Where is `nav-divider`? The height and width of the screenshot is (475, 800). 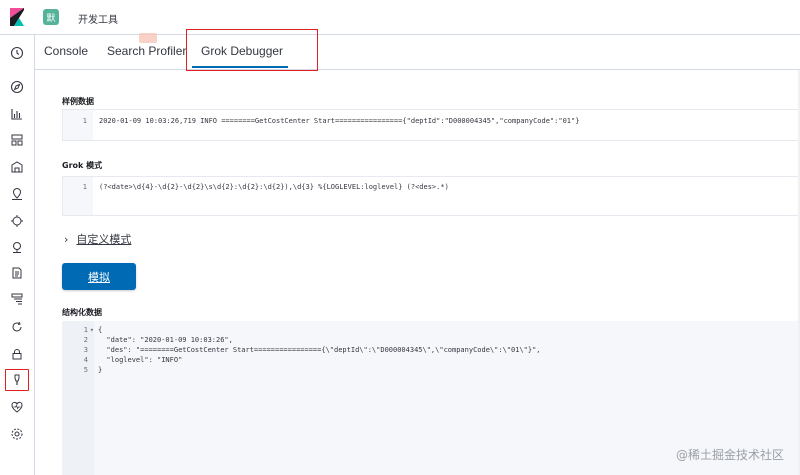
nav-divider is located at coordinates (17, 34).